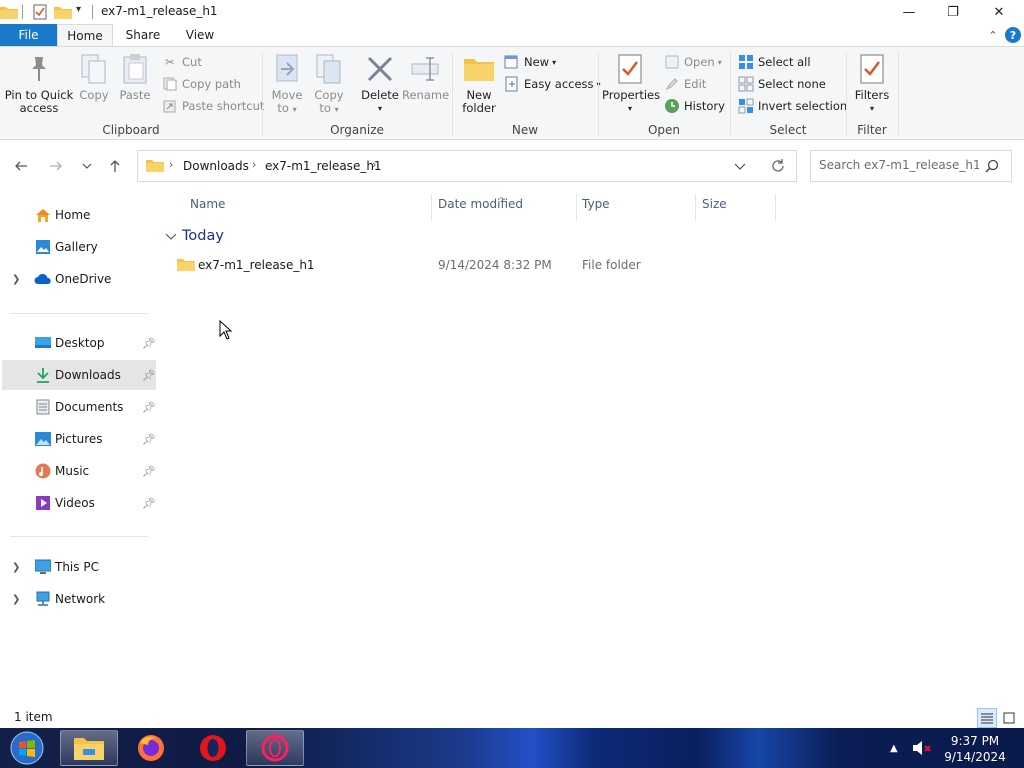  I want to click on taskbar-opera-gx, so click(275, 748).